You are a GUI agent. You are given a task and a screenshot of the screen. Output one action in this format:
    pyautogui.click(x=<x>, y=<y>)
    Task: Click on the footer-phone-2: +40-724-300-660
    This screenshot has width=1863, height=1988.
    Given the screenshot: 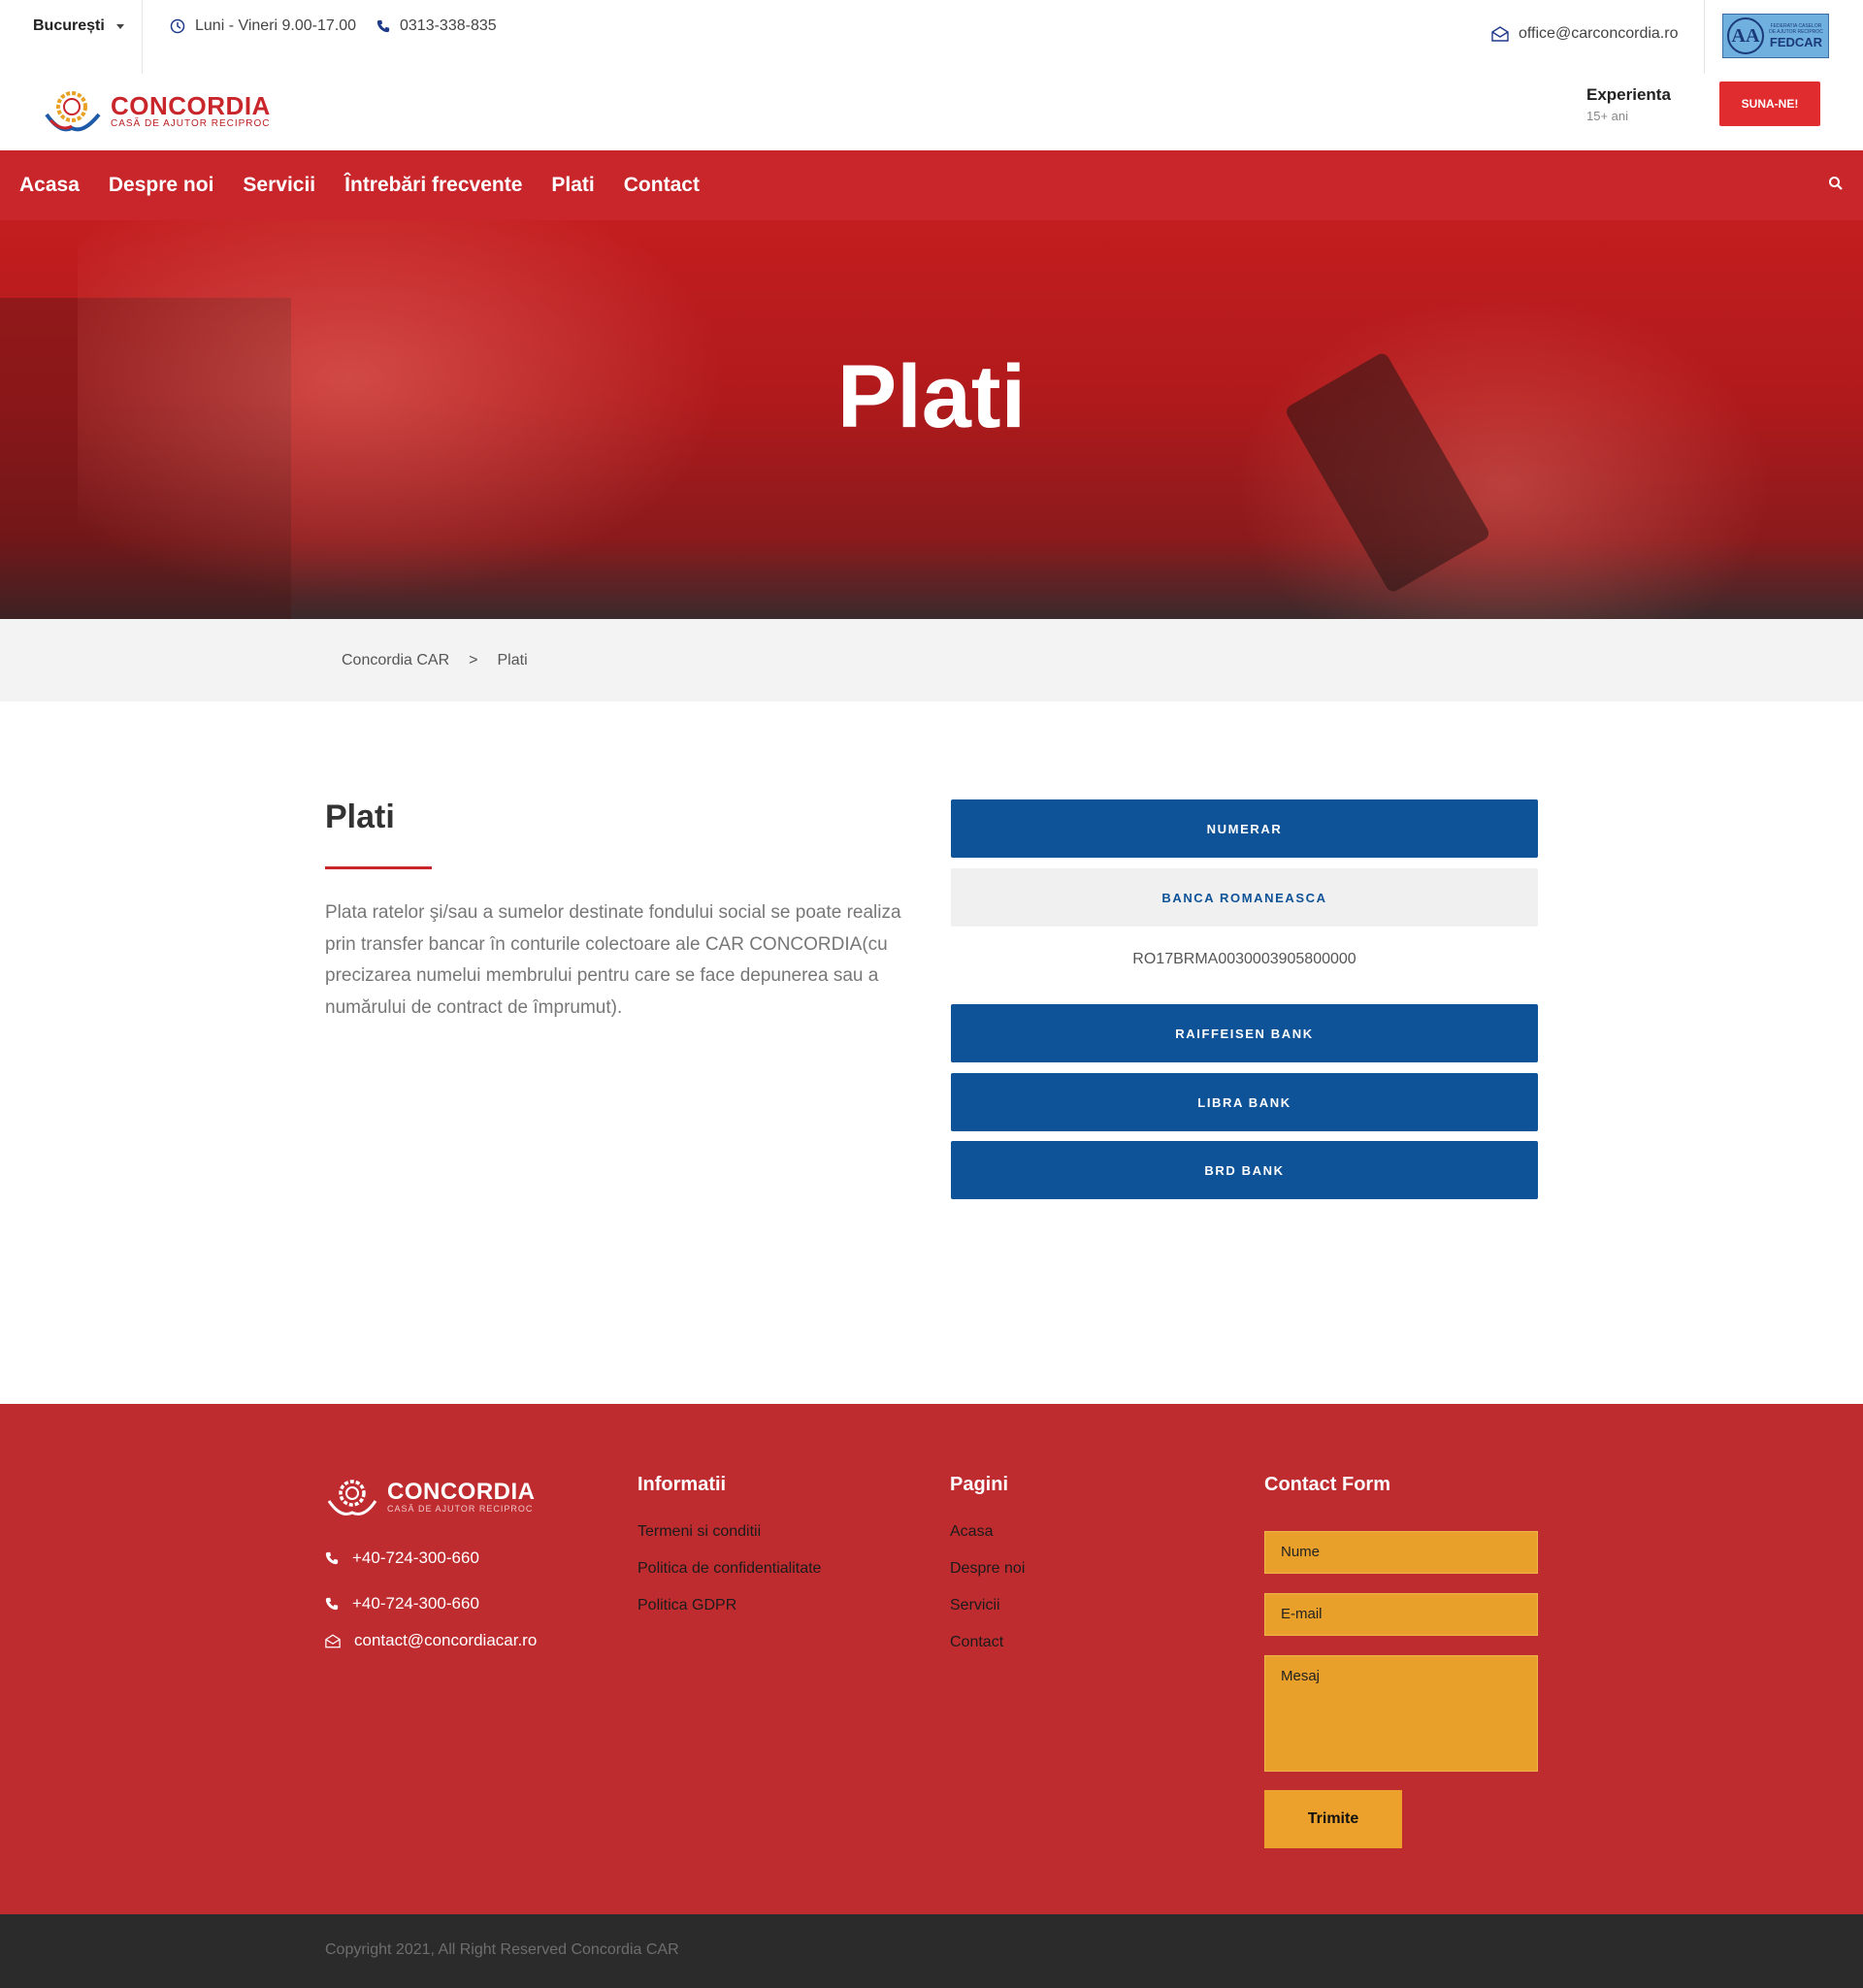 What is the action you would take?
    pyautogui.click(x=402, y=1603)
    